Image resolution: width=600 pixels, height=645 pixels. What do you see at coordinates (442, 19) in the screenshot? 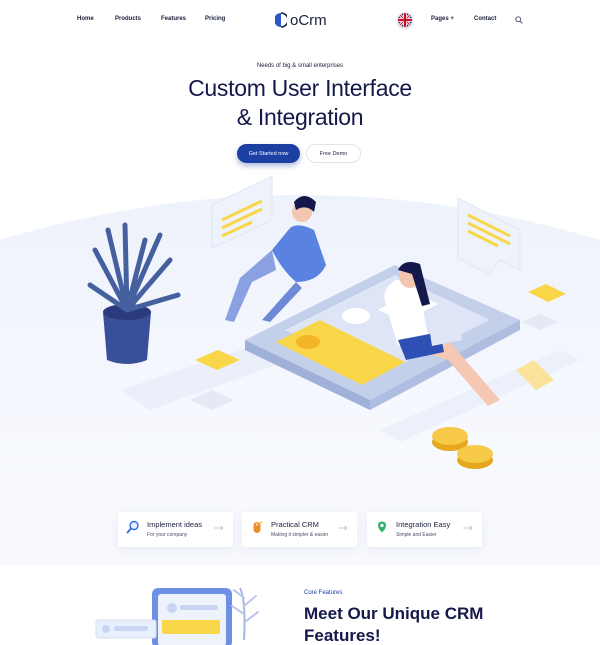
I see `nav-pages: Pages +` at bounding box center [442, 19].